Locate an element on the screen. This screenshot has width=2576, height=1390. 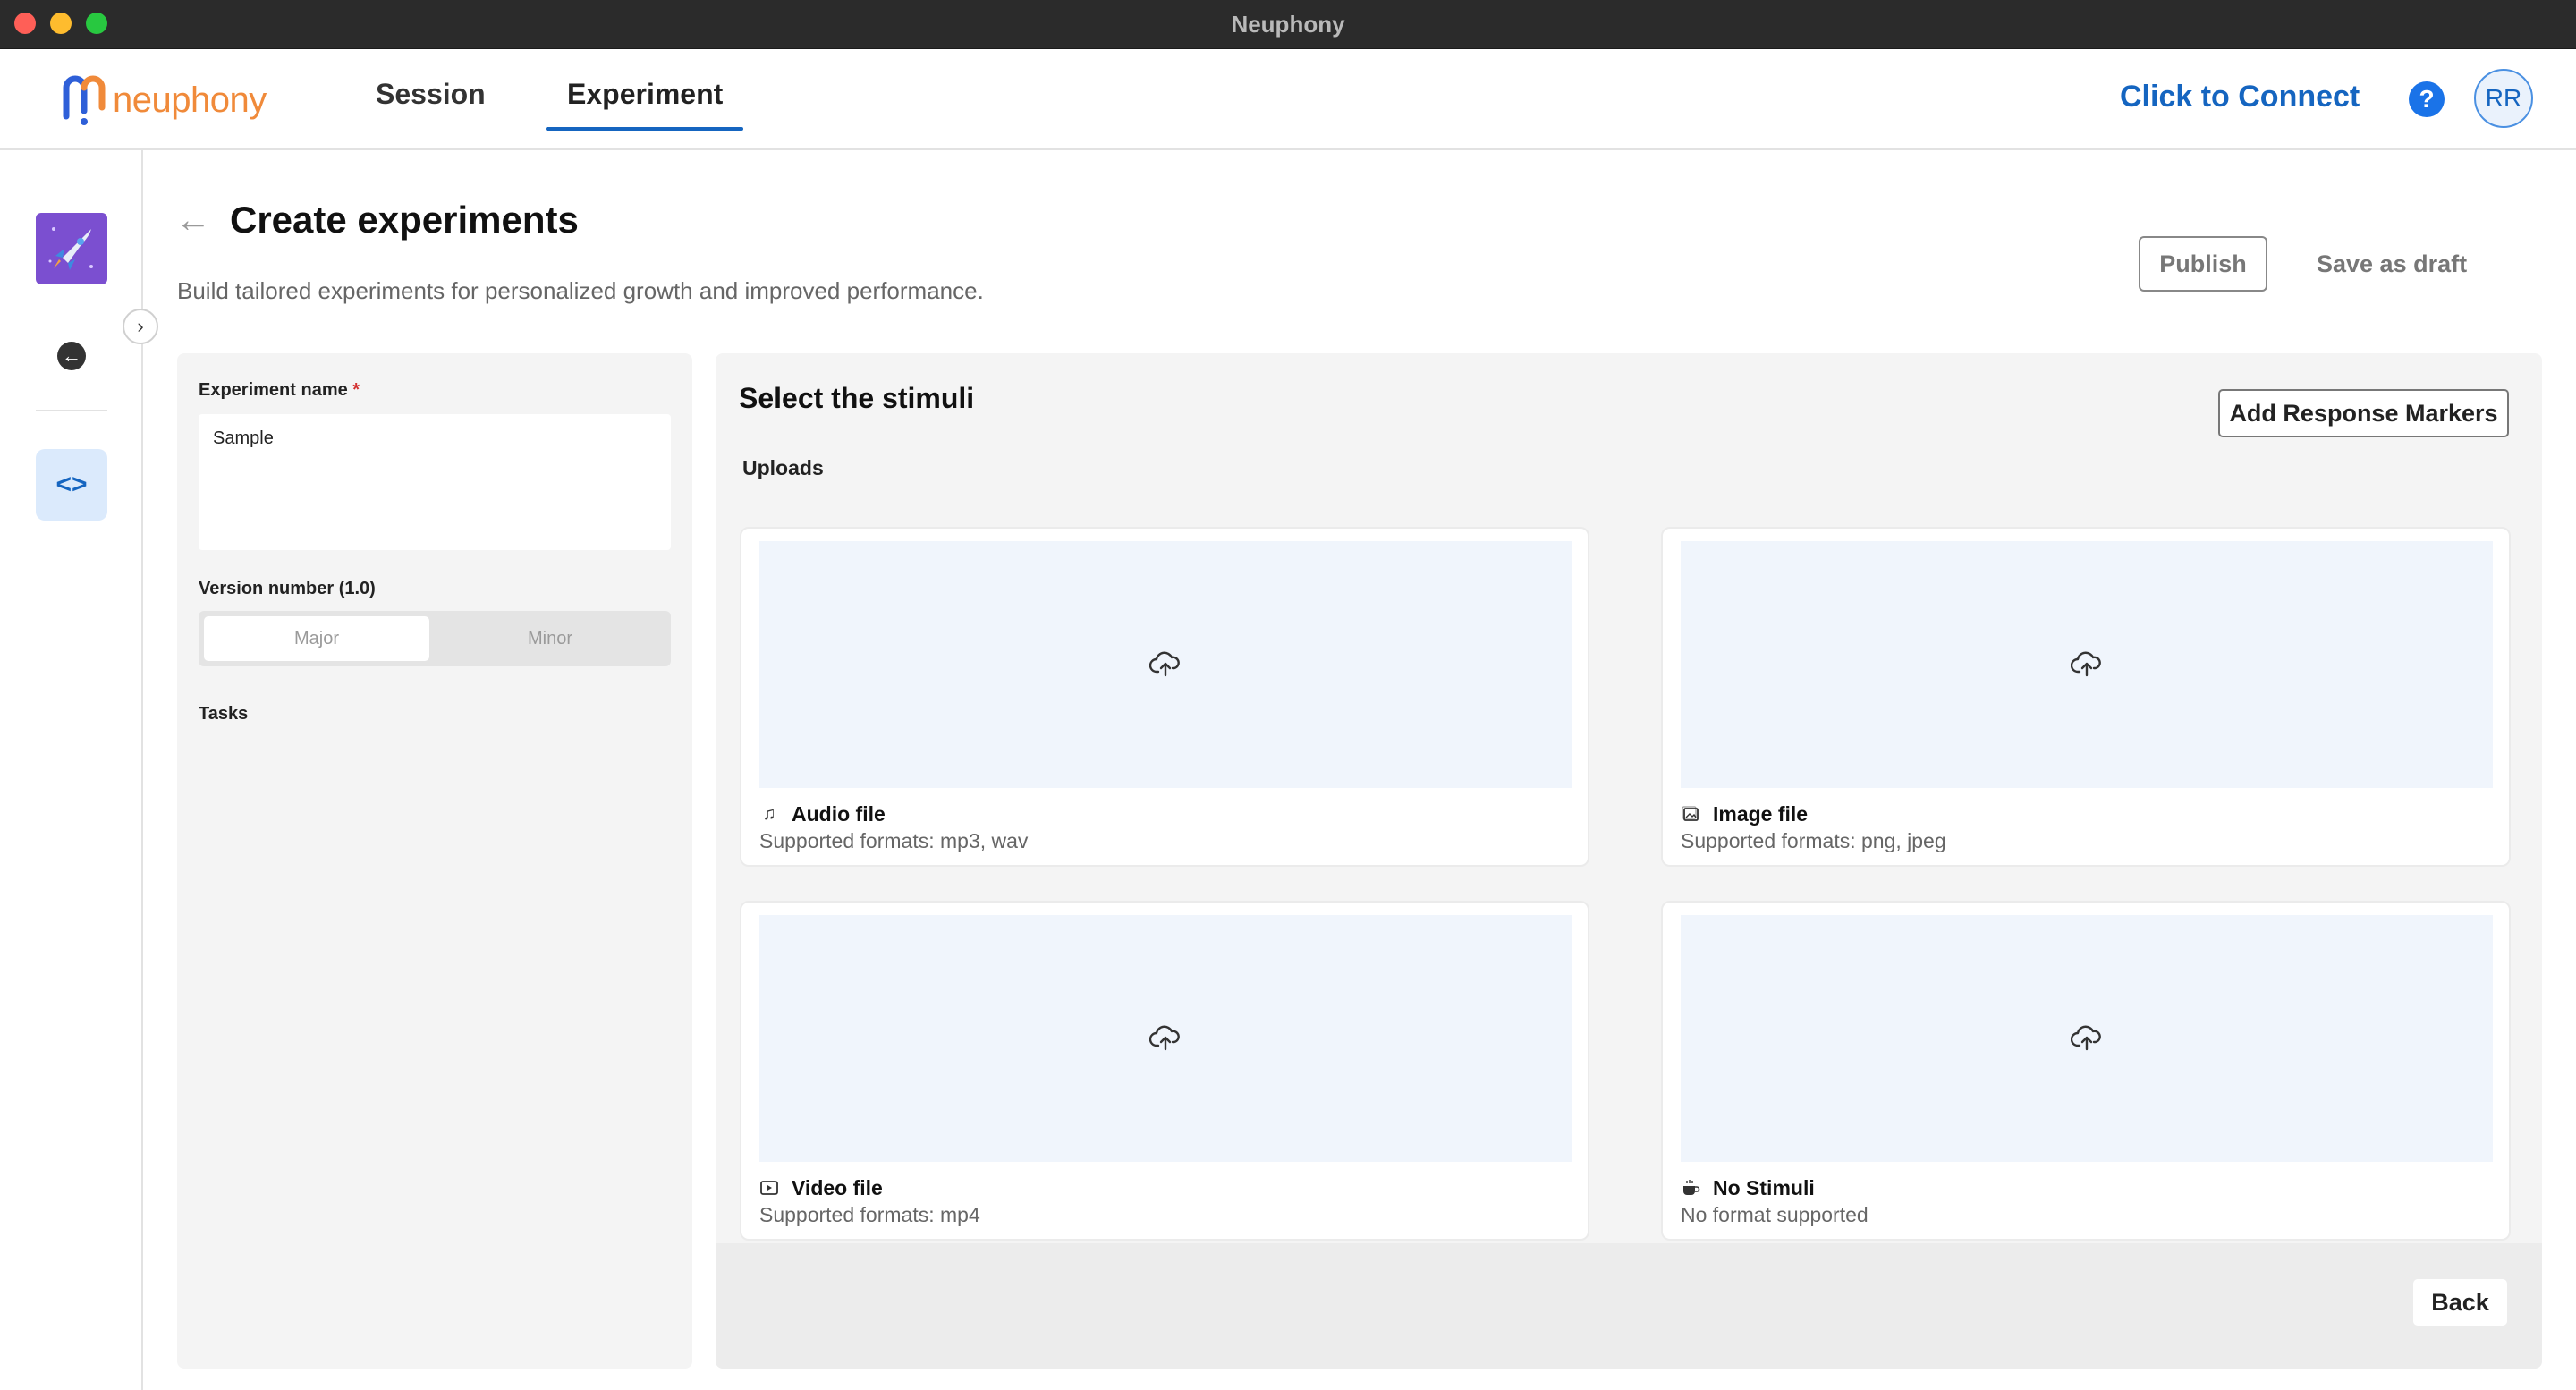
app-logo: neuphony is located at coordinates (163, 100).